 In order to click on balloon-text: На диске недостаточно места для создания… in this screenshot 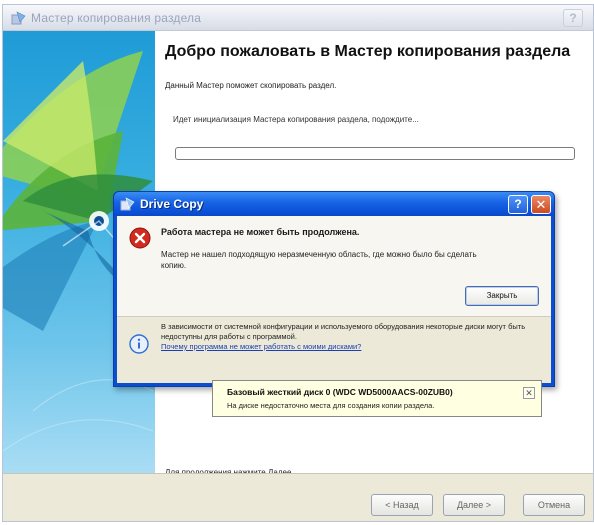, I will do `click(331, 405)`.